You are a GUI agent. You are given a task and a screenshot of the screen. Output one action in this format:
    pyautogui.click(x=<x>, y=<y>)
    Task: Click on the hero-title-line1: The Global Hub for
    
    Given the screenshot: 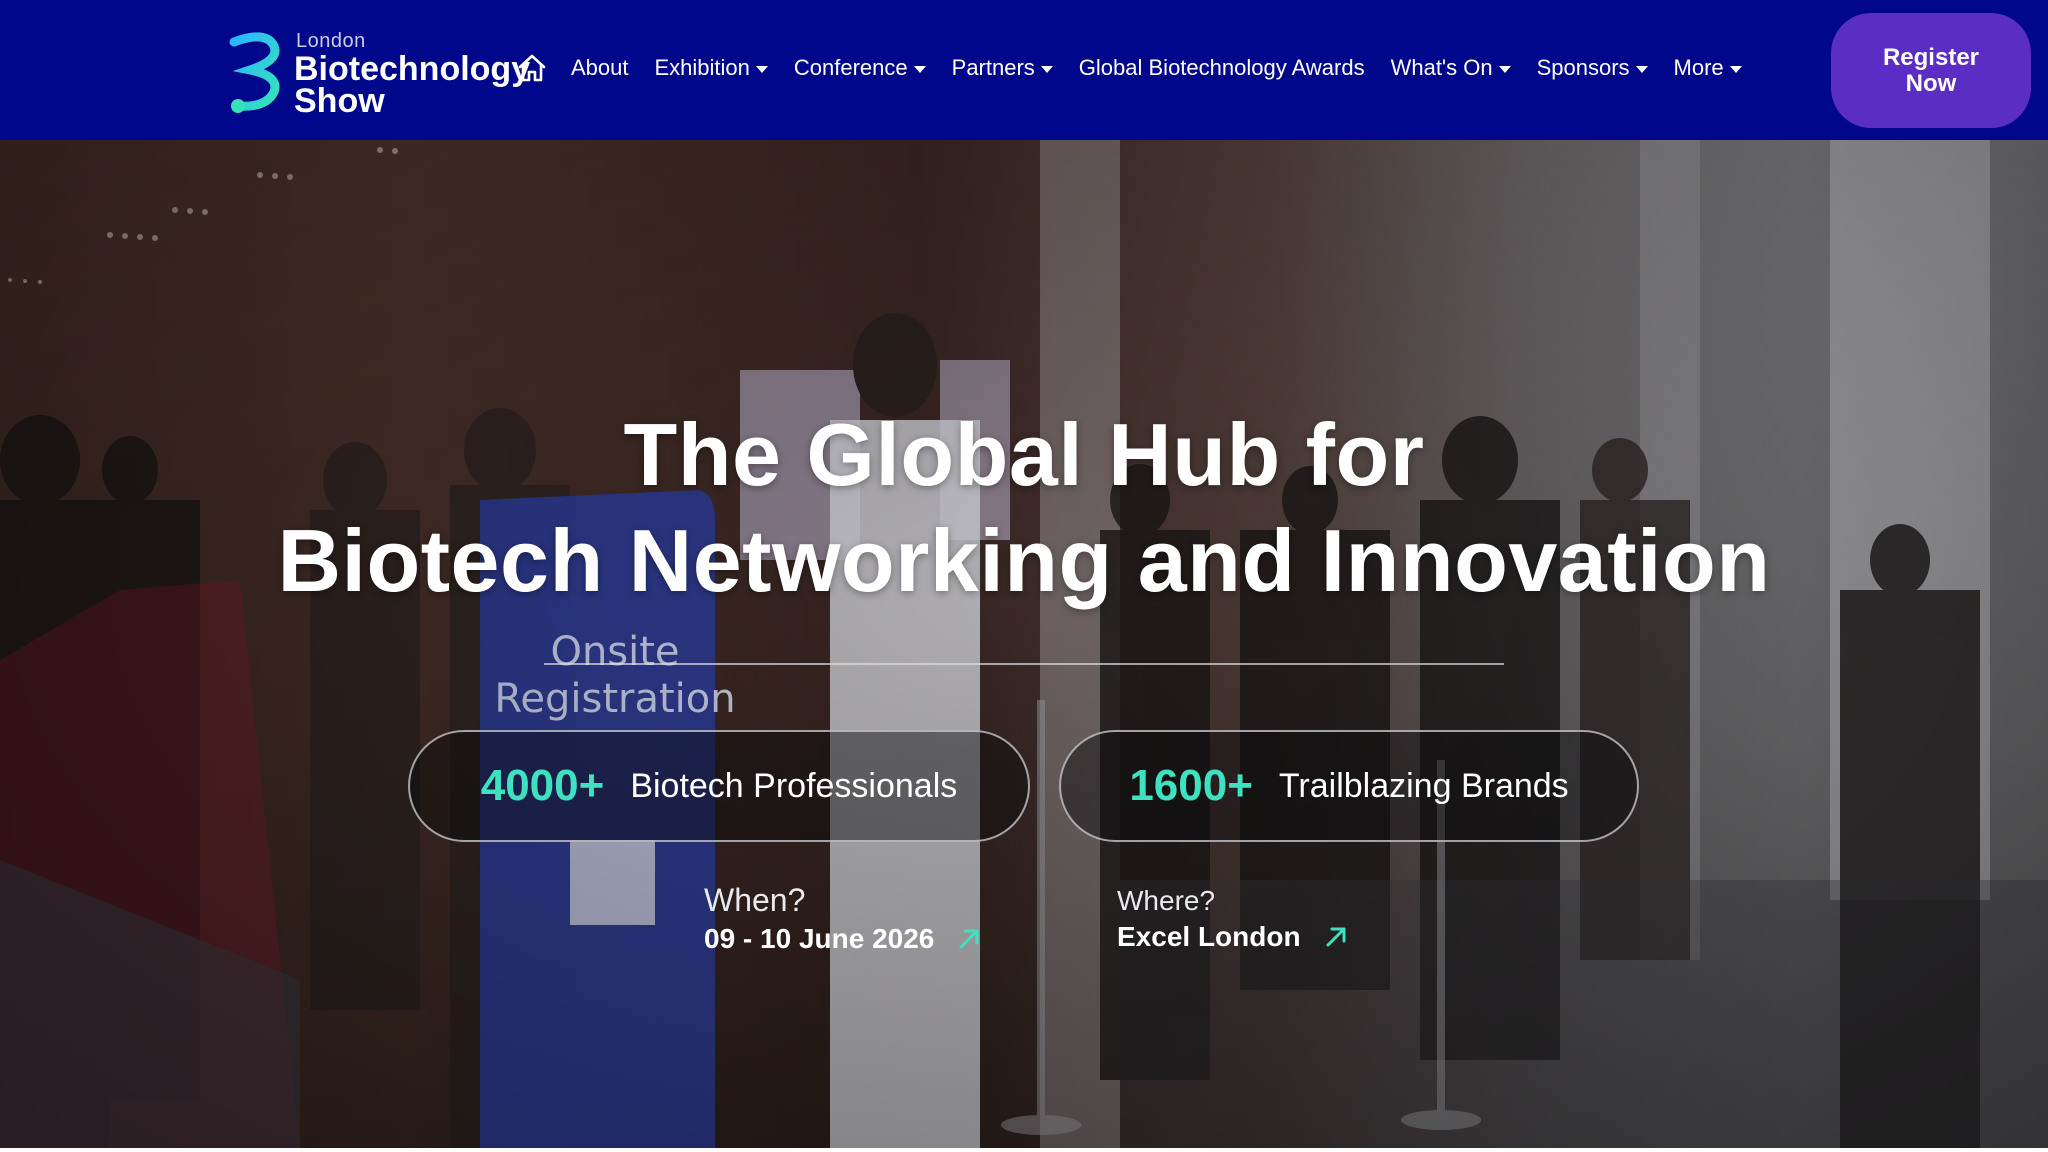 What is the action you would take?
    pyautogui.click(x=1024, y=454)
    